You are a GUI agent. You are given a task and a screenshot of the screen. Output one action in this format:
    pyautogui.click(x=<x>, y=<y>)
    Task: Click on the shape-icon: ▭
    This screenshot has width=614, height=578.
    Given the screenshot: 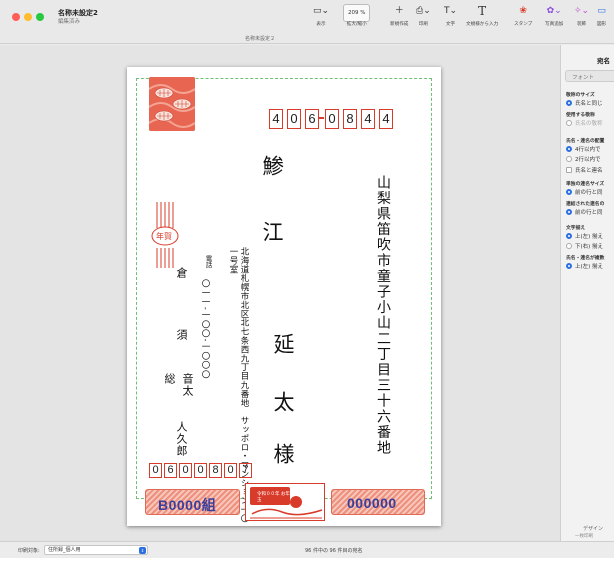 What is the action you would take?
    pyautogui.click(x=601, y=11)
    